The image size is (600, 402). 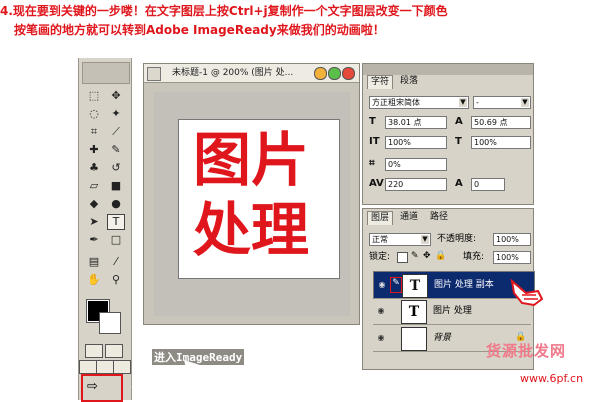 What do you see at coordinates (114, 351) in the screenshot?
I see `quickmask-mode-button` at bounding box center [114, 351].